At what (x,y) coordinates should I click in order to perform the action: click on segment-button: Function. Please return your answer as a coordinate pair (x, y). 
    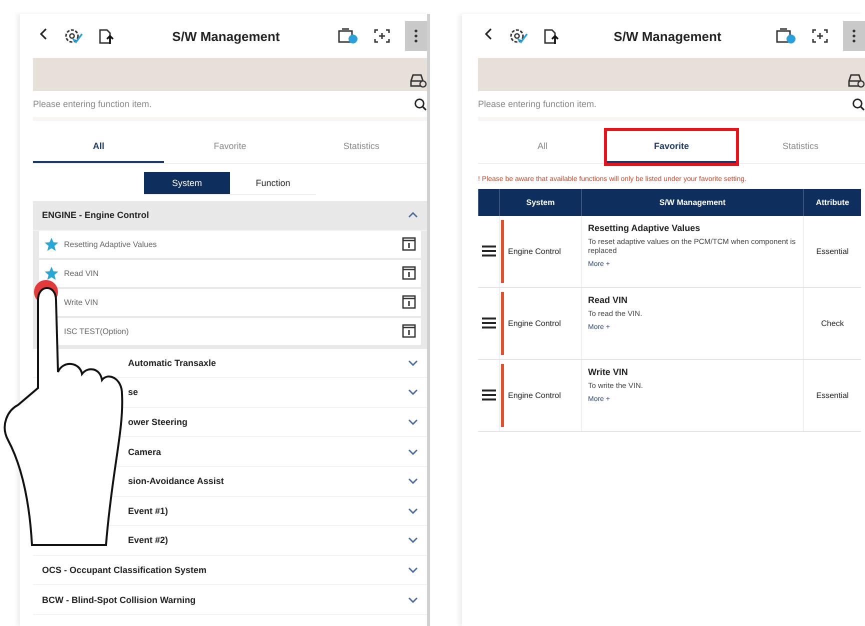
    Looking at the image, I should click on (273, 183).